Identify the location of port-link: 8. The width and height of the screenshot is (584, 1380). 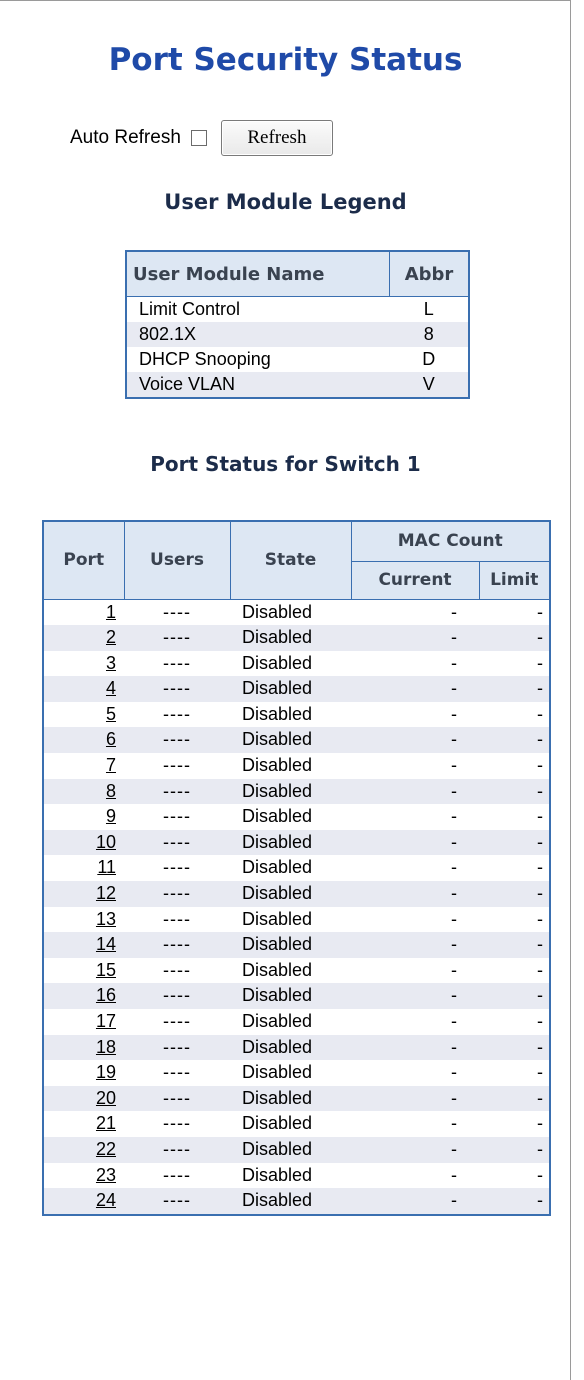
(111, 791).